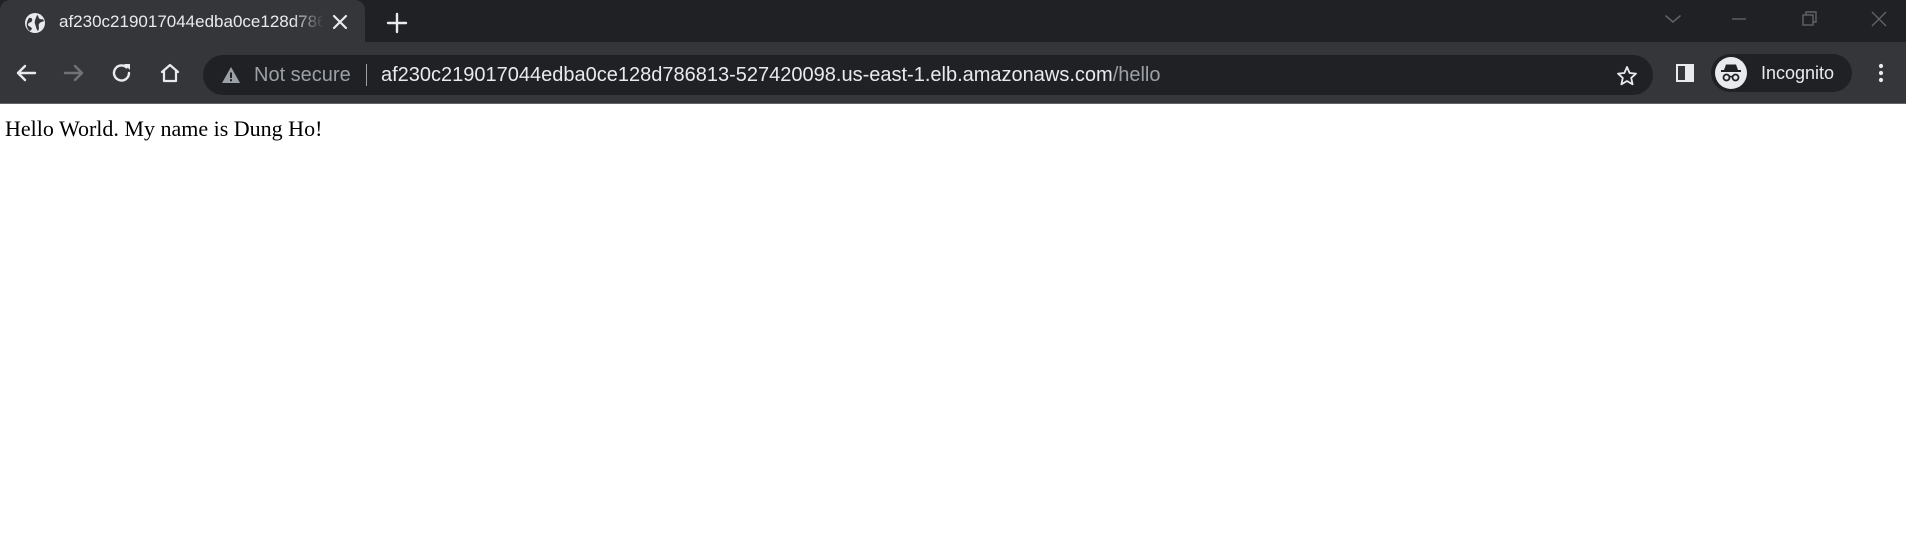 Image resolution: width=1906 pixels, height=559 pixels. What do you see at coordinates (1731, 73) in the screenshot?
I see `incognito-icon` at bounding box center [1731, 73].